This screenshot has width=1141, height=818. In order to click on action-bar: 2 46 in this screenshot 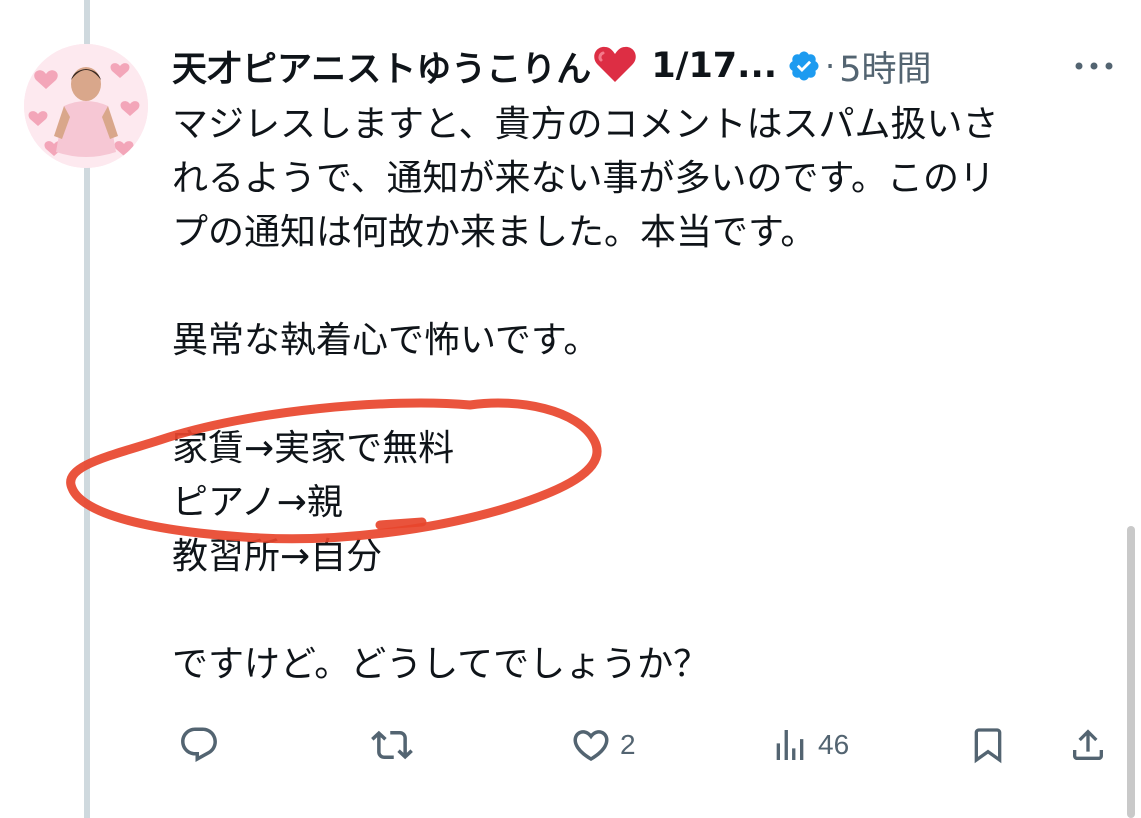, I will do `click(642, 745)`.